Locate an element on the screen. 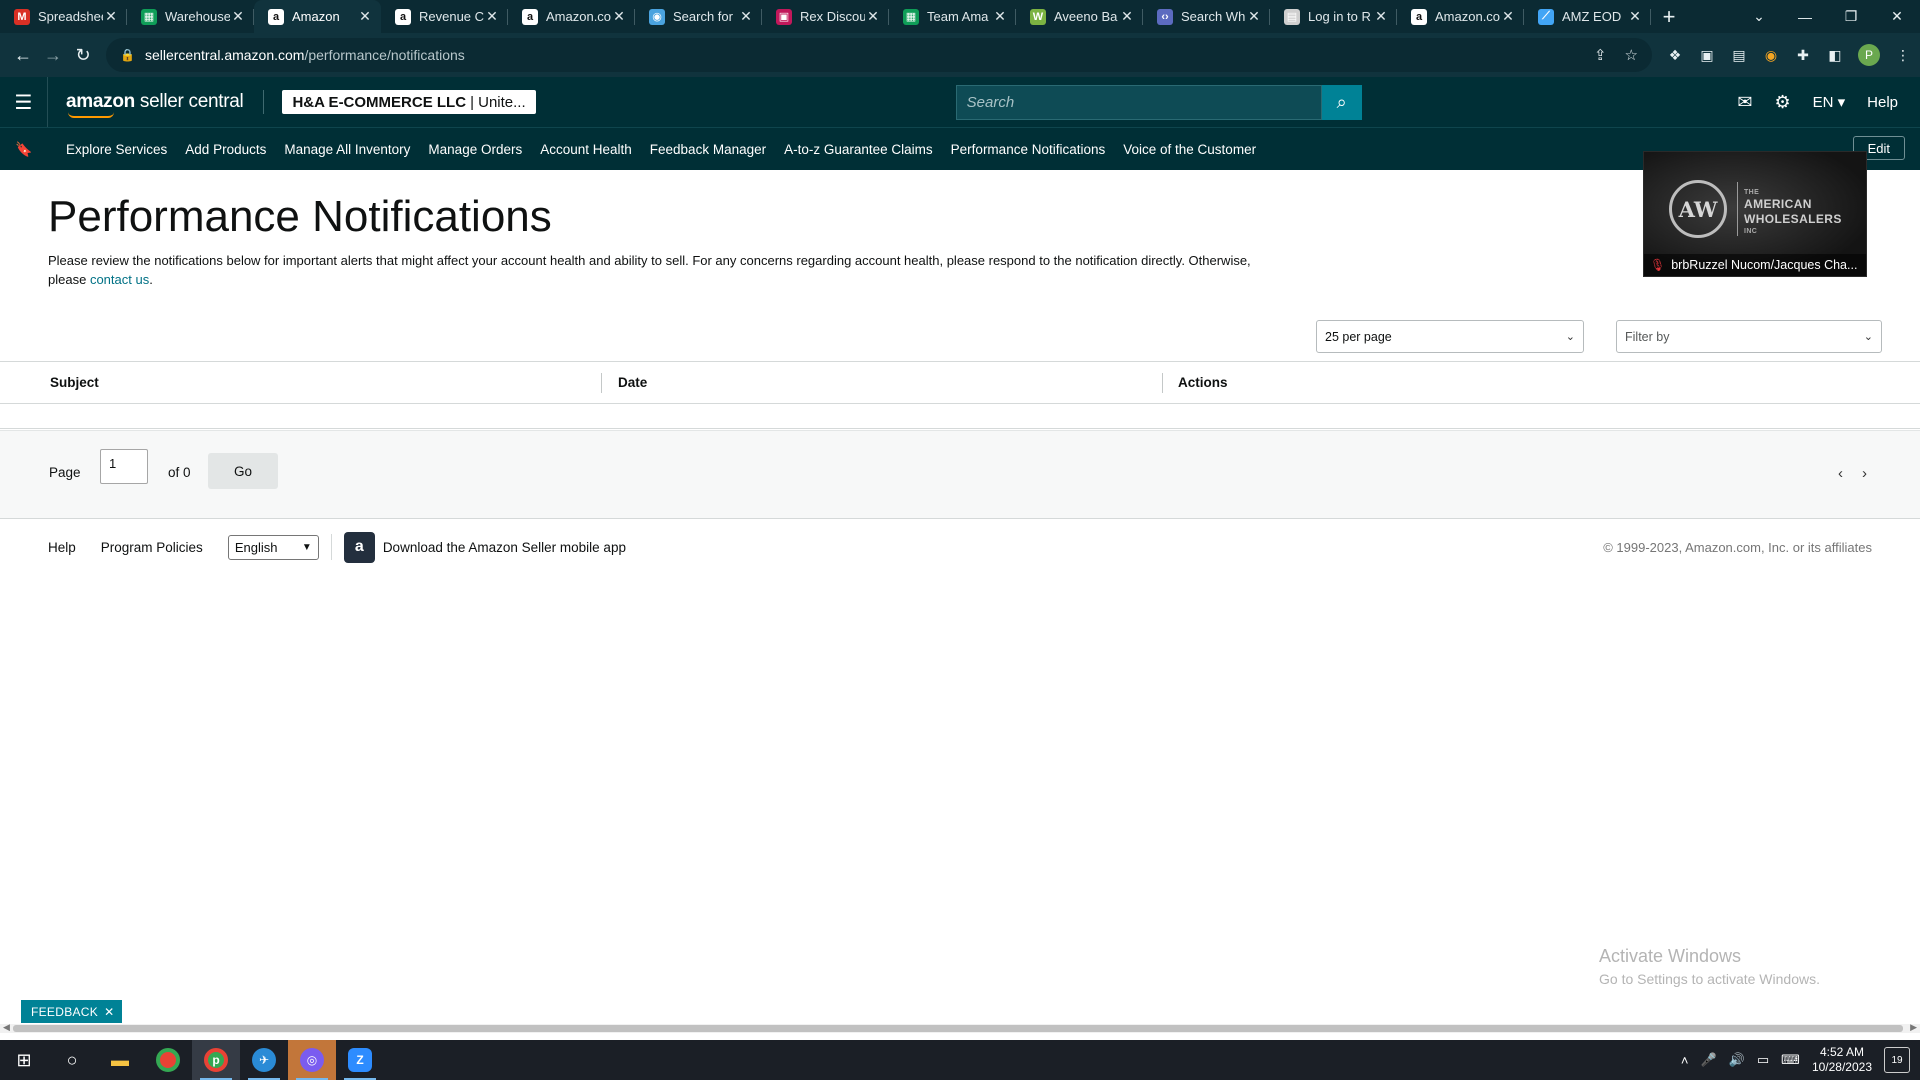 Image resolution: width=1920 pixels, height=1080 pixels. reload-icon: ↻ is located at coordinates (83, 55).